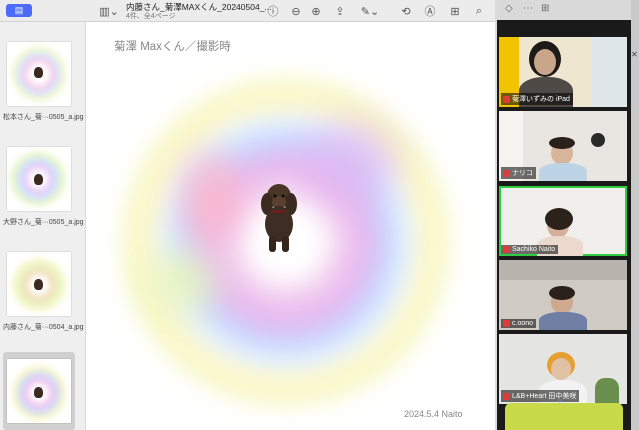 The height and width of the screenshot is (430, 639). Describe the element at coordinates (563, 72) in the screenshot. I see `participant-tile: 菊澤いずみの iPad` at that location.